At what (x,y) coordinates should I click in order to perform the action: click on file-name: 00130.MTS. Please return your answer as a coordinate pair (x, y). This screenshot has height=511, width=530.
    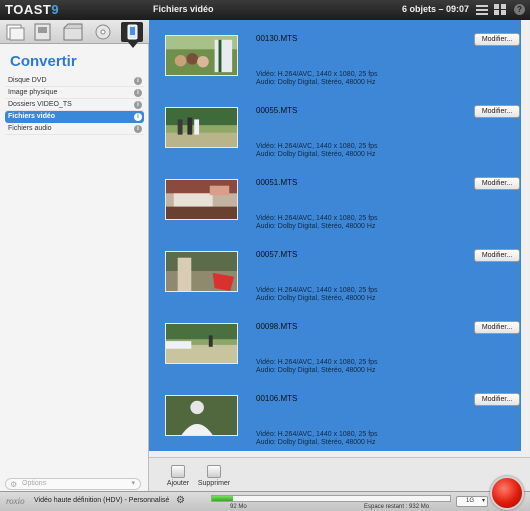
    Looking at the image, I should click on (277, 38).